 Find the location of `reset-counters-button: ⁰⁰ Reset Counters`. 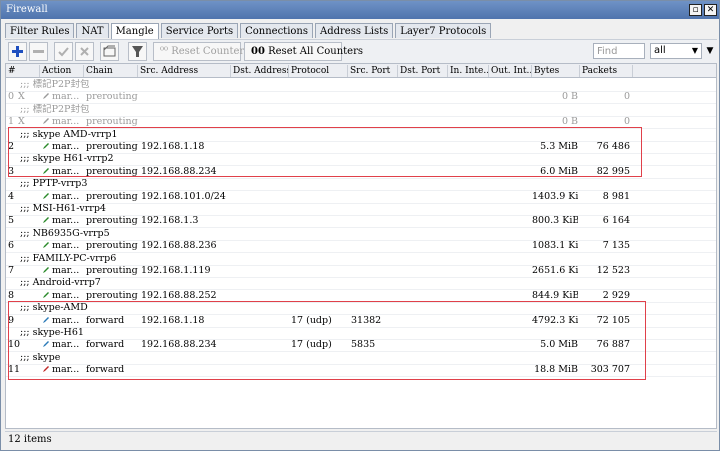

reset-counters-button: ⁰⁰ Reset Counters is located at coordinates (201, 51).